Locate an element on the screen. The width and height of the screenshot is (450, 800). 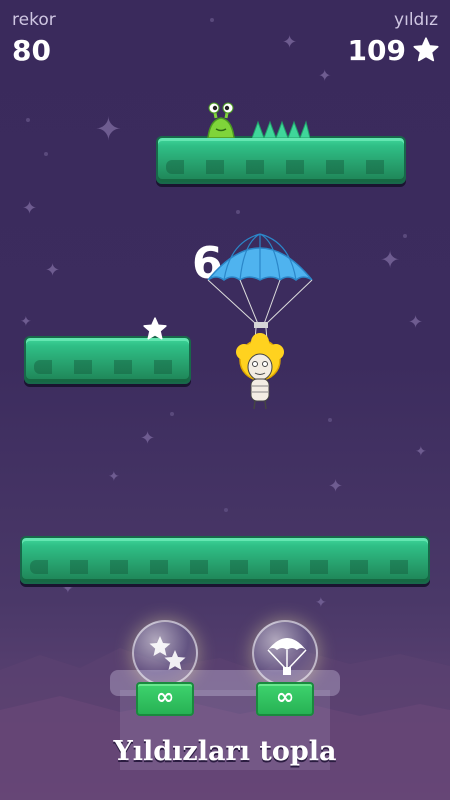
platform-bottom is located at coordinates (225, 560).